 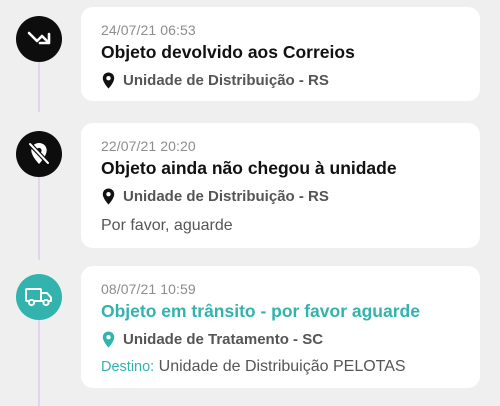 I want to click on truck-icon, so click(x=39, y=297).